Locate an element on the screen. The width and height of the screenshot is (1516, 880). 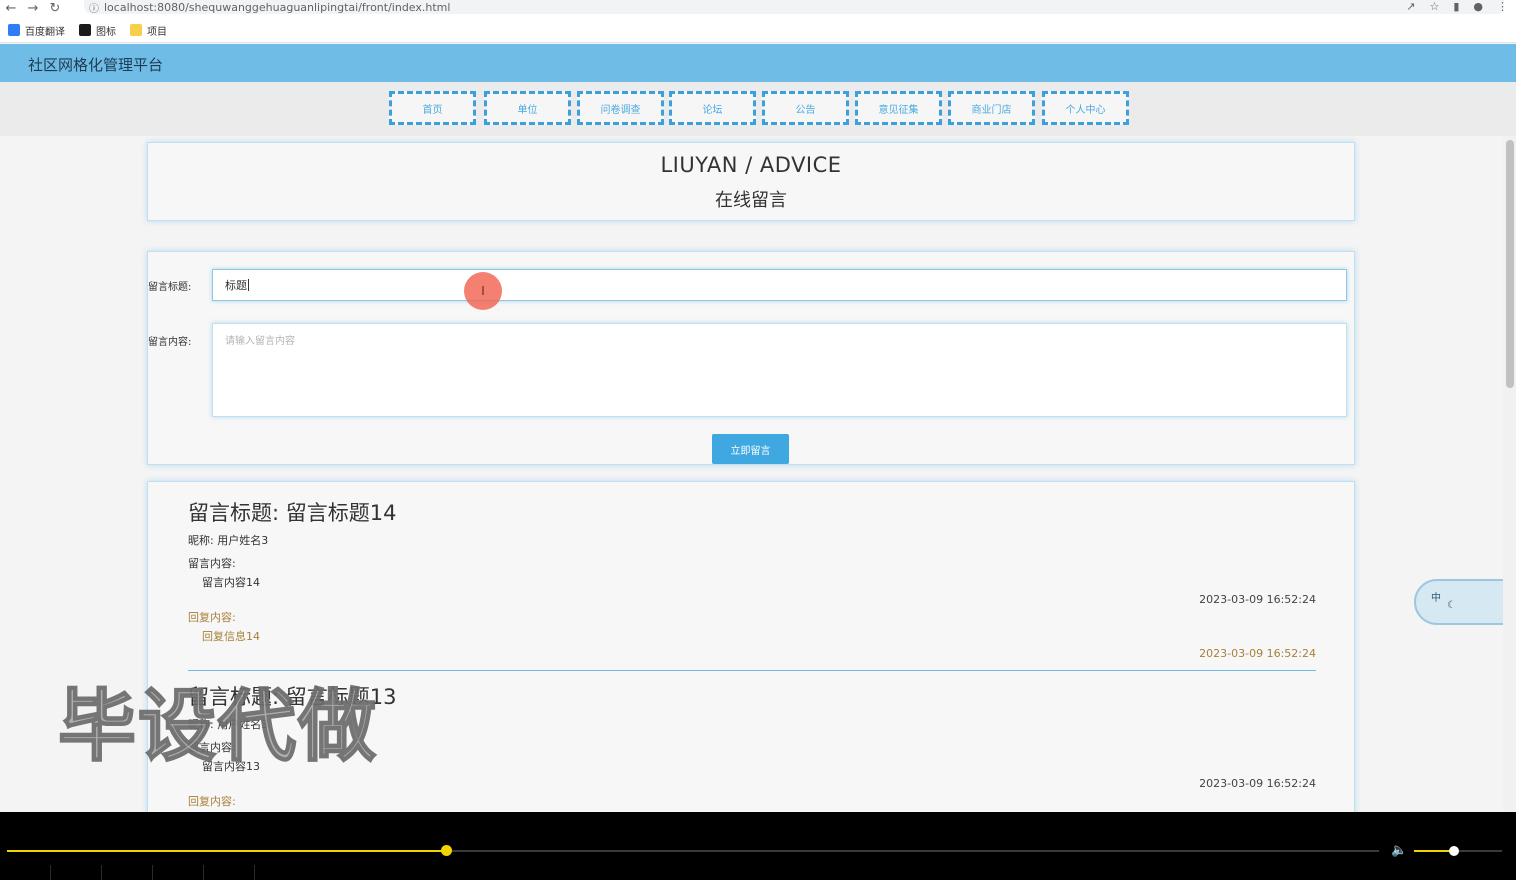
ime-mode-label: 中 is located at coordinates (1436, 598).